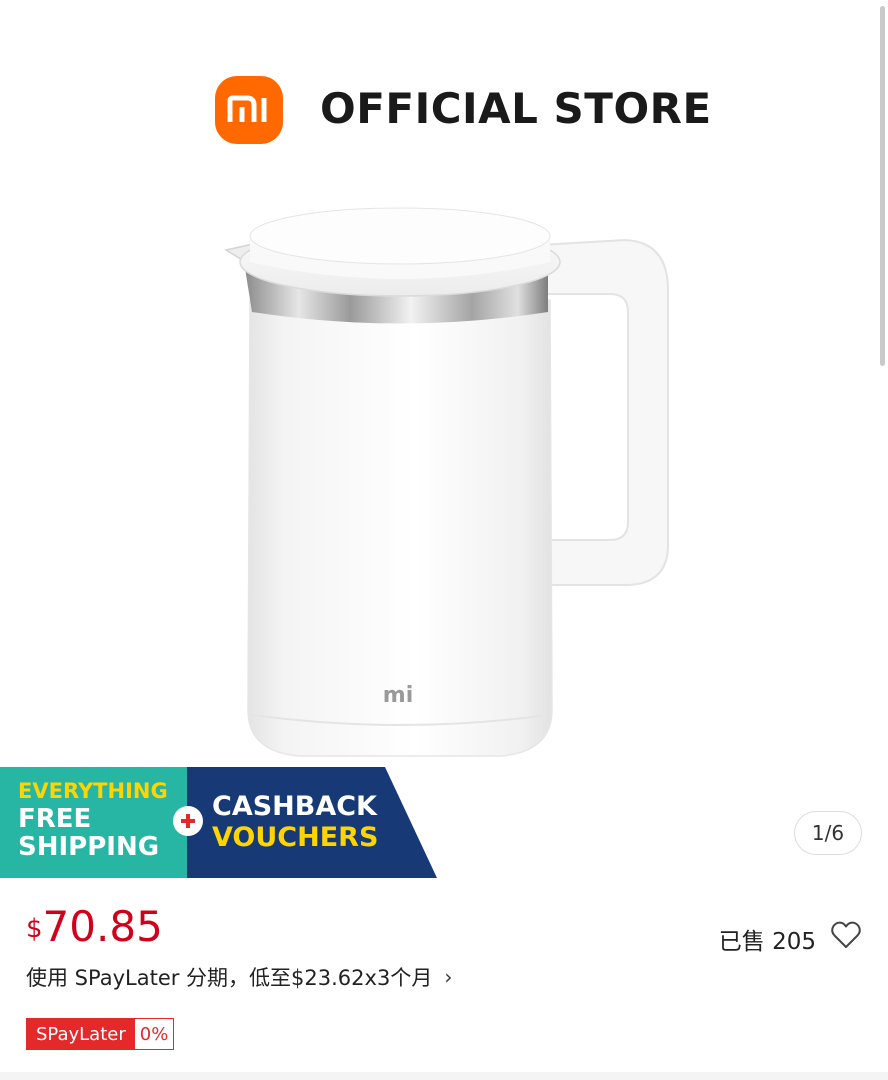  Describe the element at coordinates (55, 819) in the screenshot. I see `promo-line-free: FREE` at that location.